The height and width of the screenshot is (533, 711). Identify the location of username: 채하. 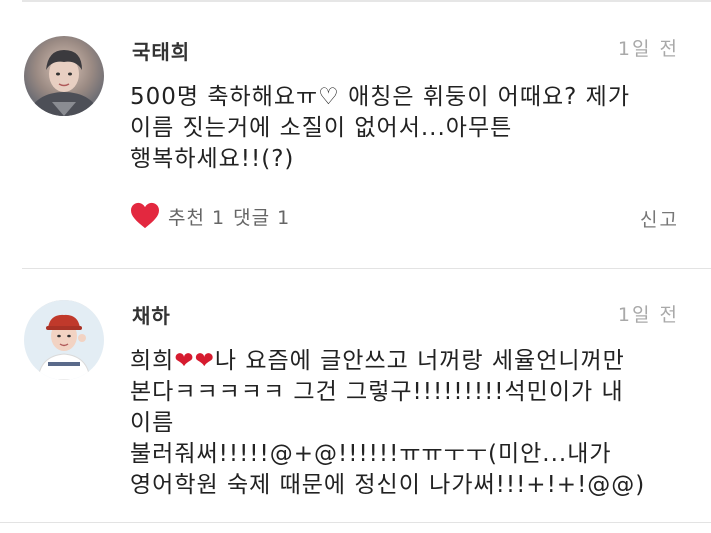
(151, 314).